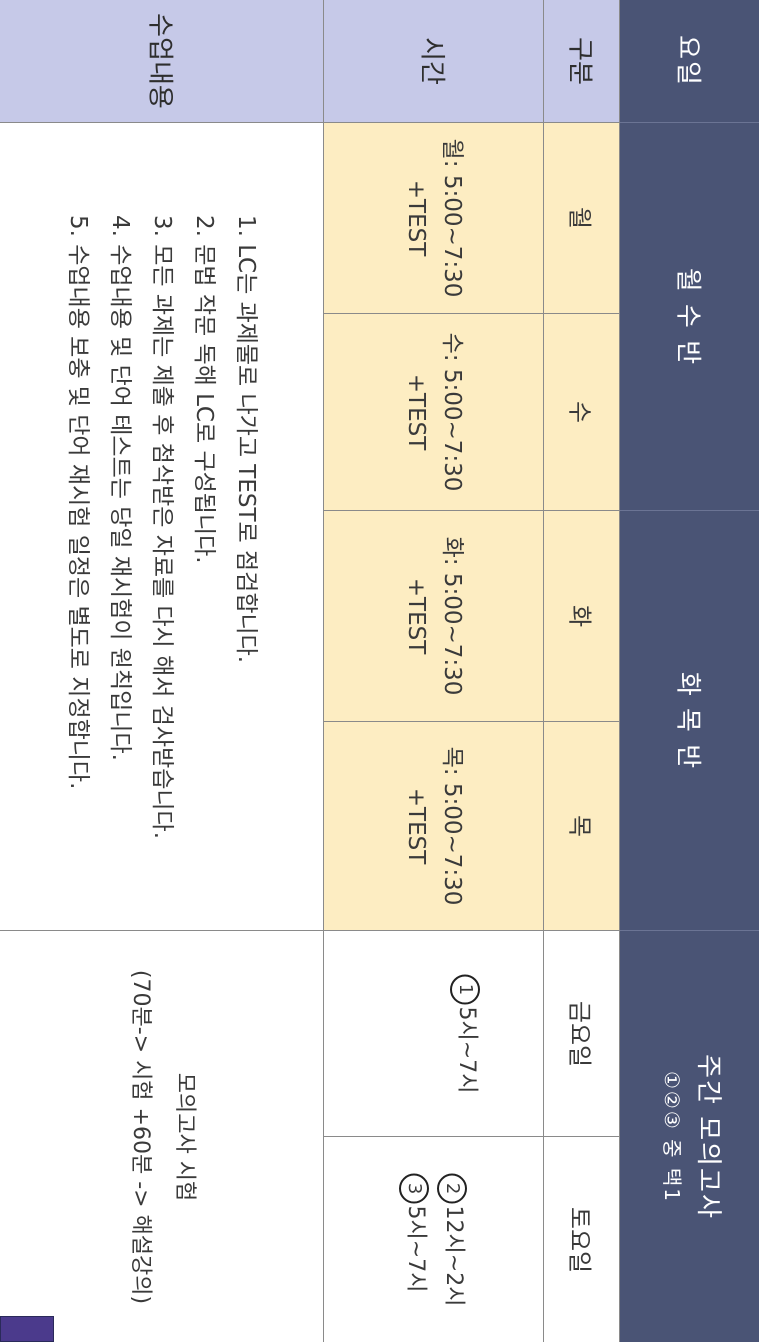 This screenshot has height=1342, width=759. I want to click on time-wed: 수: 5:00~7:30 +TEST, so click(434, 412).